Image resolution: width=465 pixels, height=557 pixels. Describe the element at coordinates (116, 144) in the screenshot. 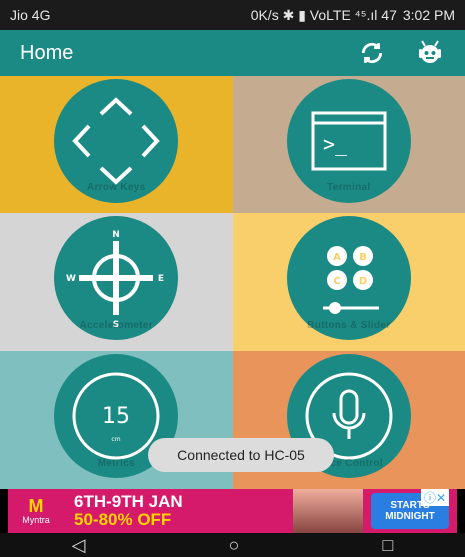

I see `tile-arrow-keys: Arrow Keys` at that location.